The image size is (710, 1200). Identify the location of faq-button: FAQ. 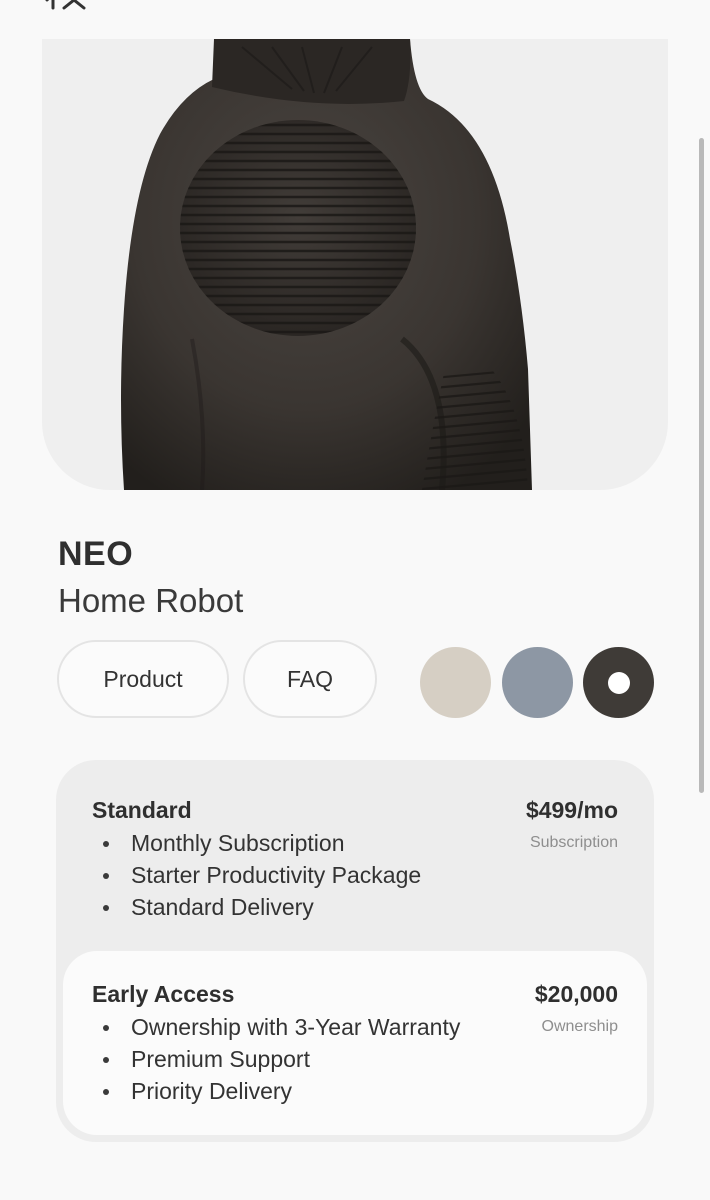
(310, 679).